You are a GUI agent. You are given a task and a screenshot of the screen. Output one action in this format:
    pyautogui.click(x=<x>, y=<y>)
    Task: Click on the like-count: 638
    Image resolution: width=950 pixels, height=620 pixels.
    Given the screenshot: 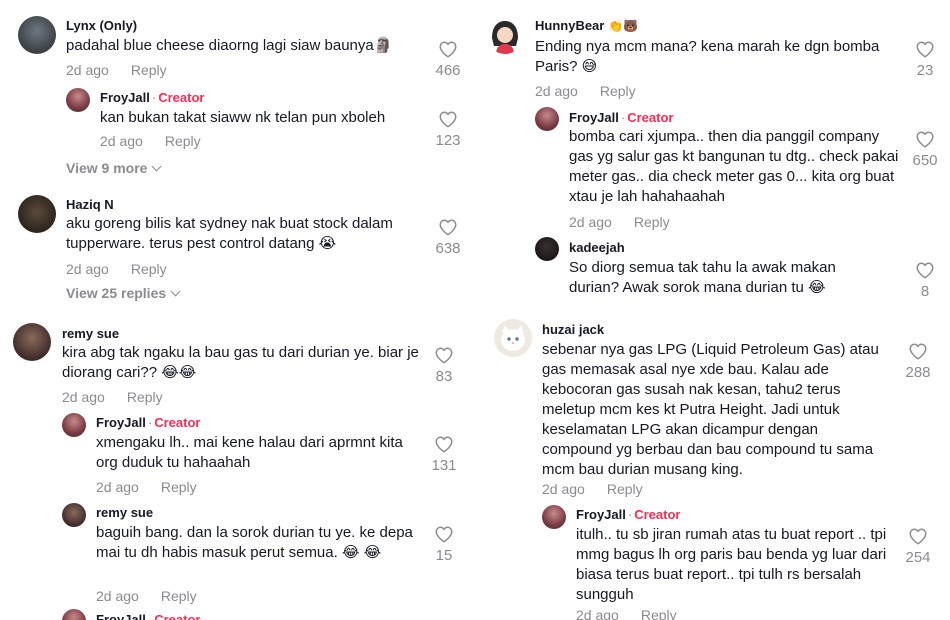 What is the action you would take?
    pyautogui.click(x=448, y=248)
    